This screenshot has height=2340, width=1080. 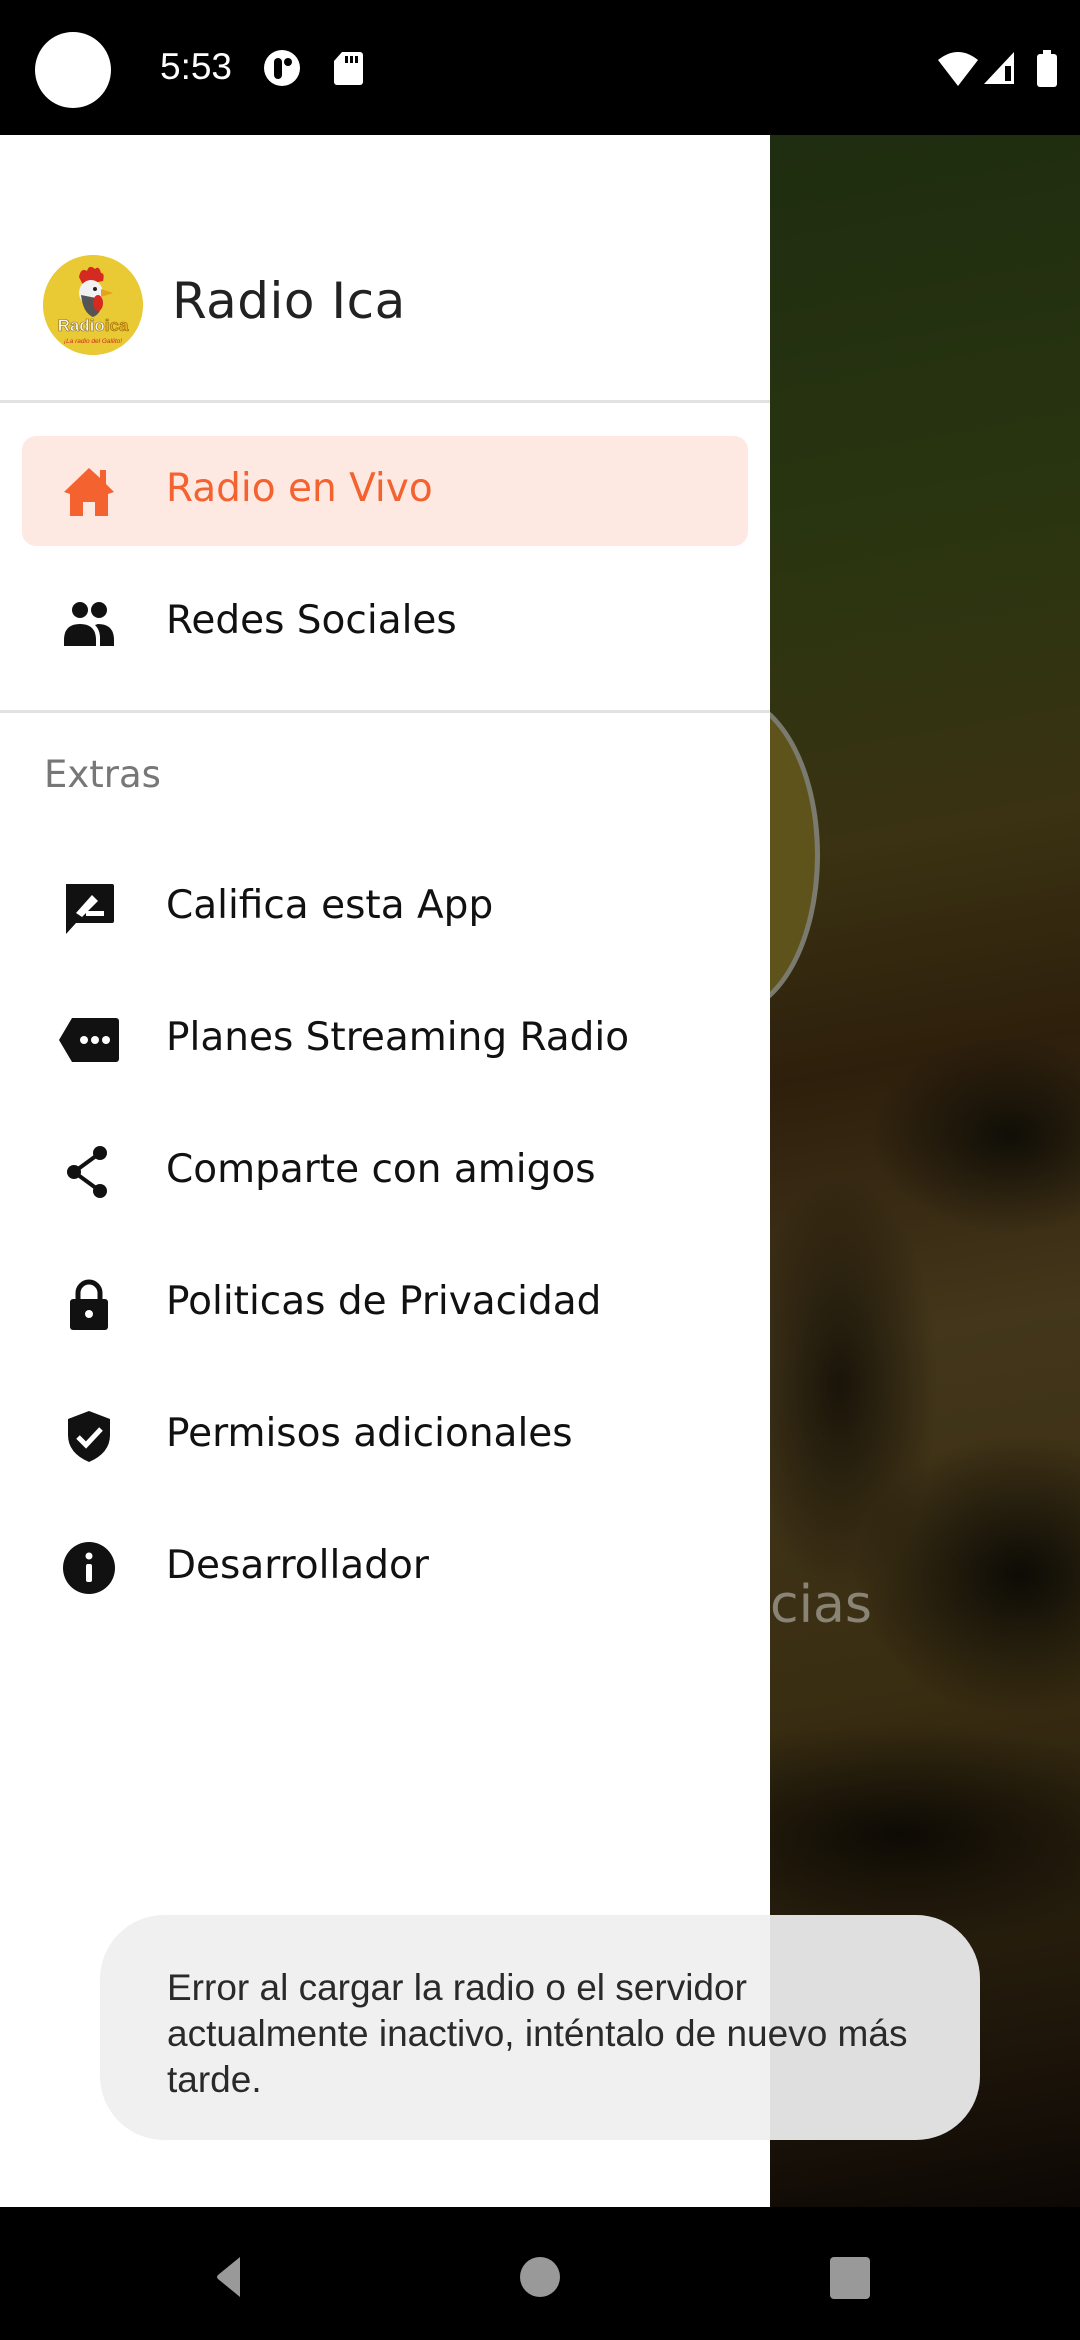 I want to click on drawer-item-label: Radio en Vivo, so click(x=299, y=488).